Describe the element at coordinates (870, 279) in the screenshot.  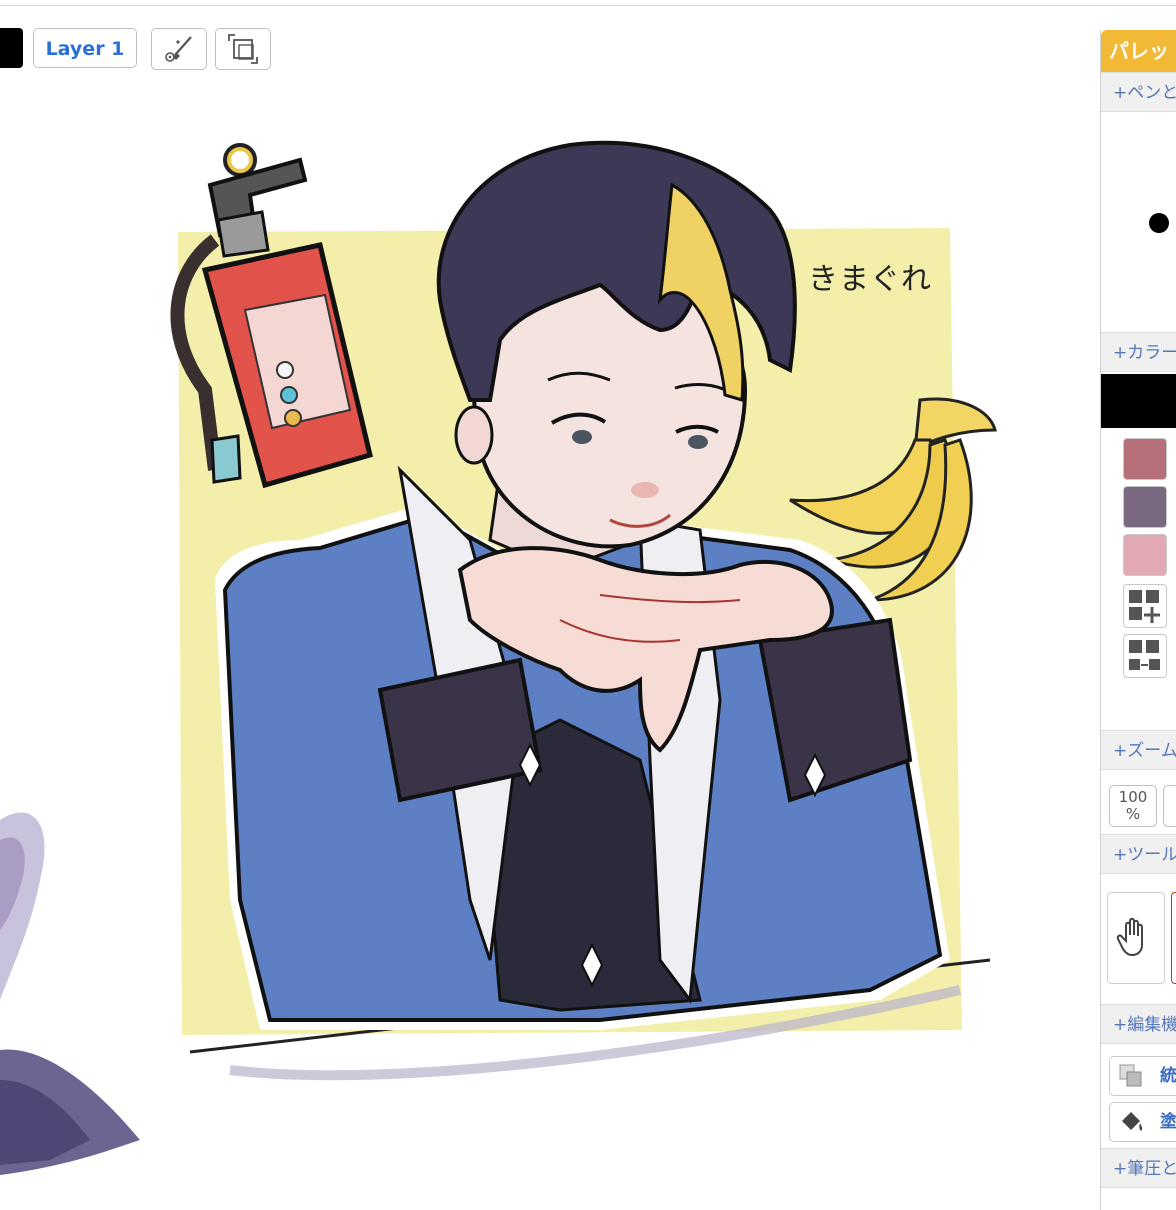
I see `artist-signature: きまぐれ` at that location.